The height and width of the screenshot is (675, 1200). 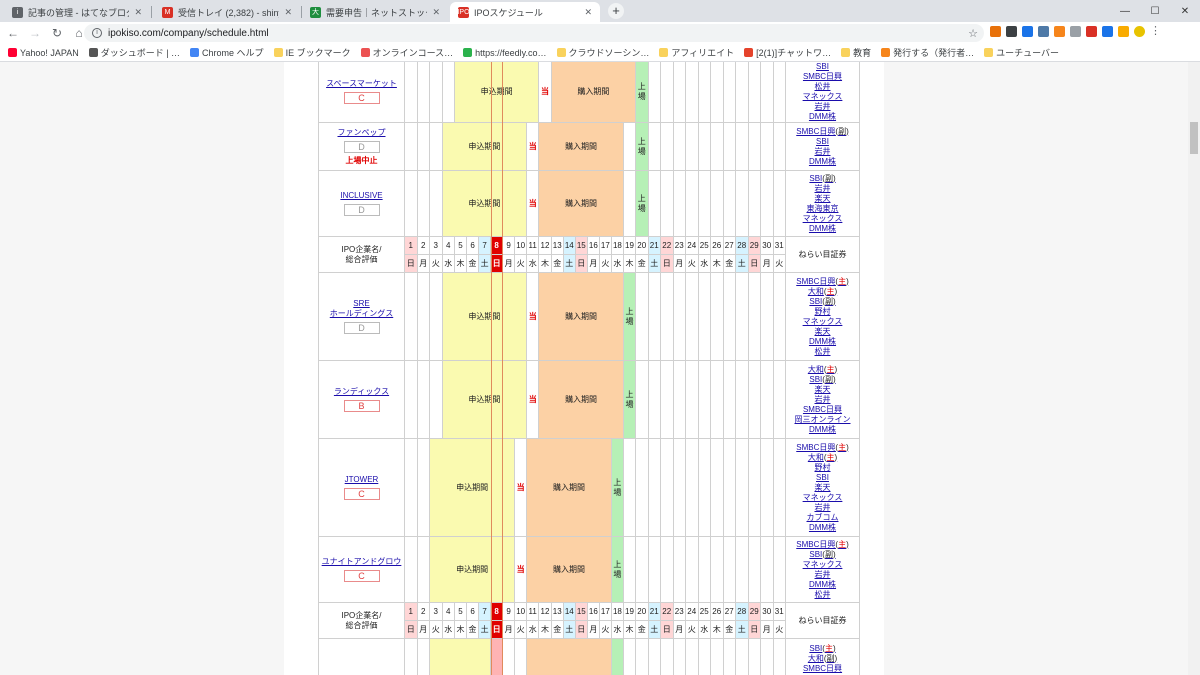 What do you see at coordinates (973, 33) in the screenshot?
I see `bookmark-star-icon: ☆` at bounding box center [973, 33].